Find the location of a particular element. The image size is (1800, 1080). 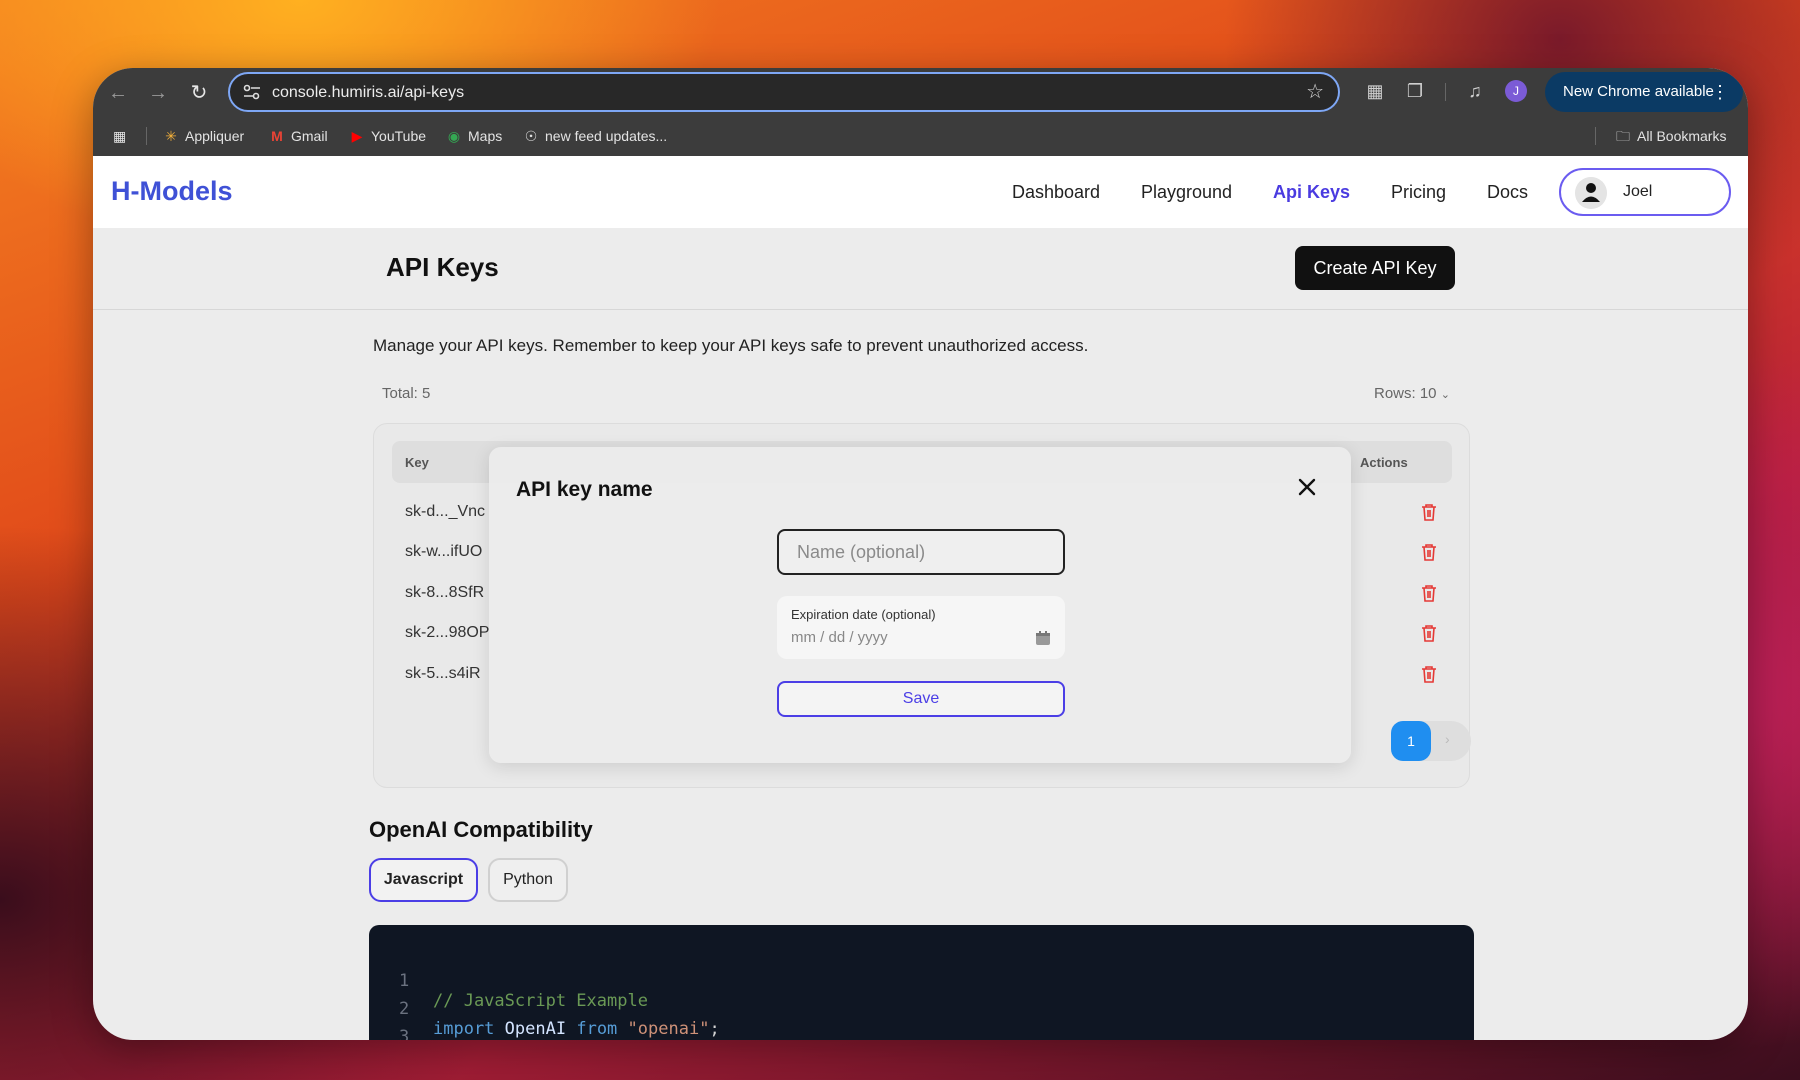

logo: H-Models is located at coordinates (172, 191).